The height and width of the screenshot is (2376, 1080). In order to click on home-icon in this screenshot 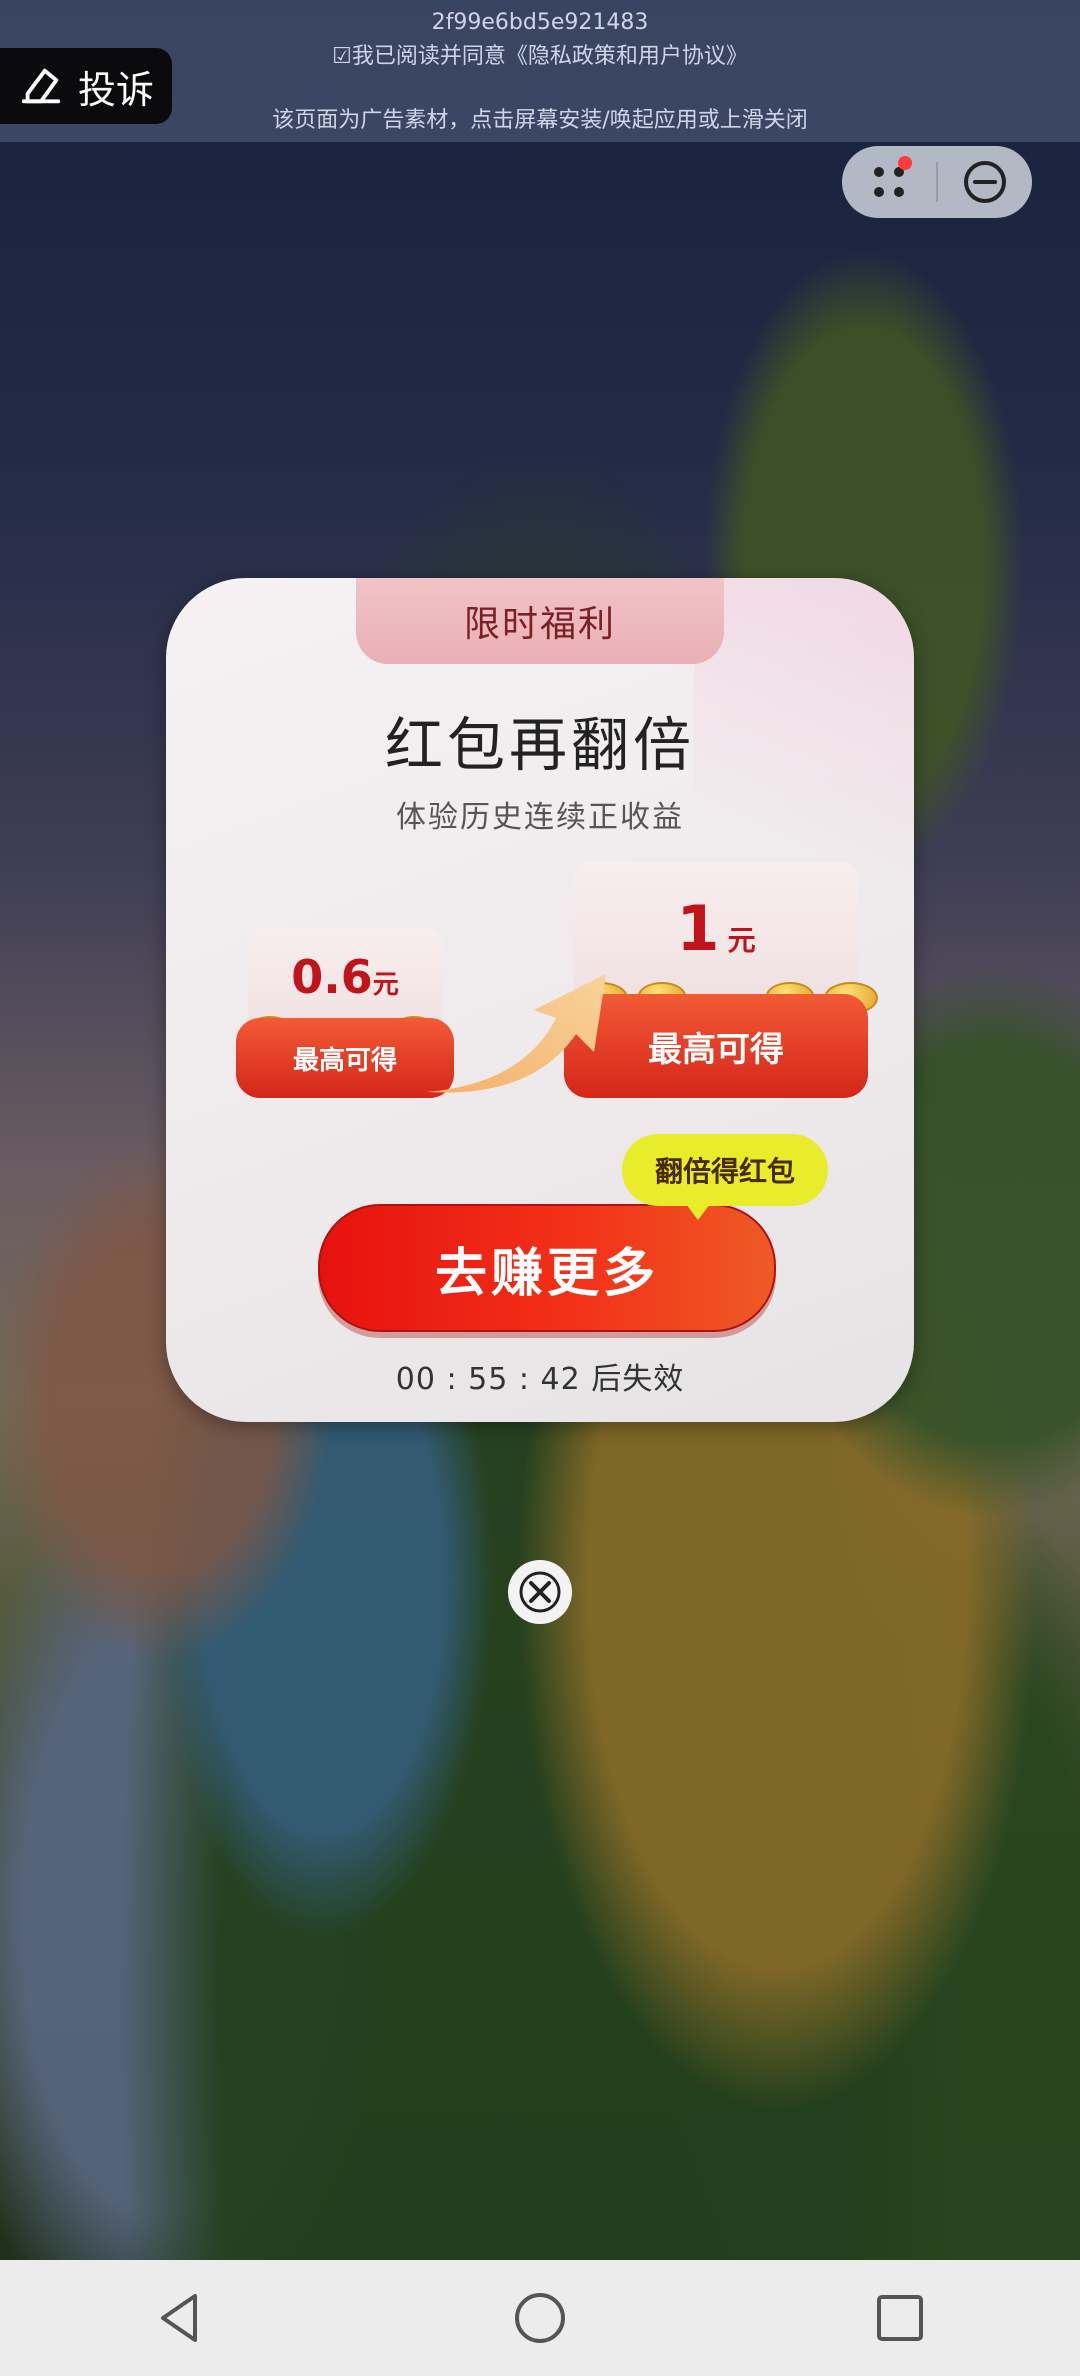, I will do `click(540, 2318)`.